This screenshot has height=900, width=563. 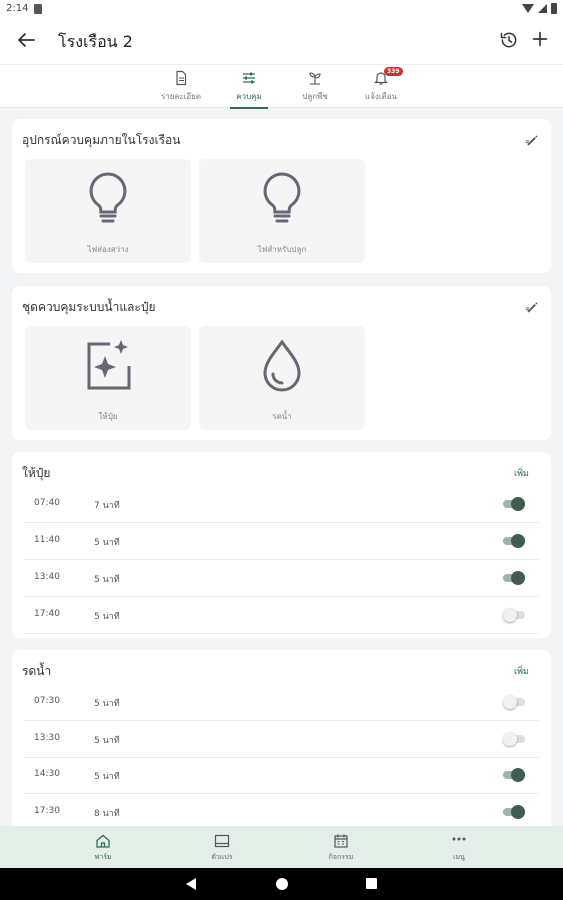 What do you see at coordinates (249, 87) in the screenshot?
I see `tab-control: ควบคุม` at bounding box center [249, 87].